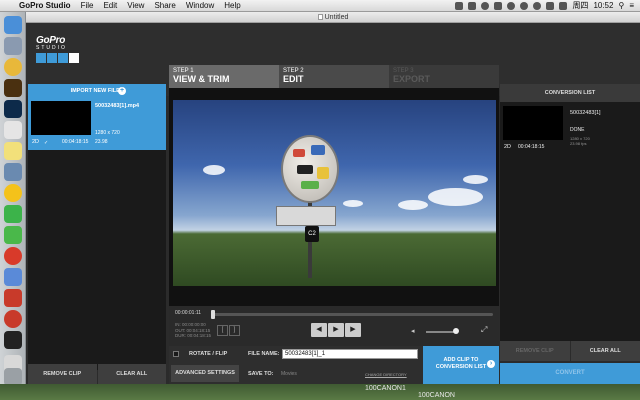 Image resolution: width=640 pixels, height=400 pixels. What do you see at coordinates (353, 330) in the screenshot?
I see `step-forward-icon: ▶` at bounding box center [353, 330].